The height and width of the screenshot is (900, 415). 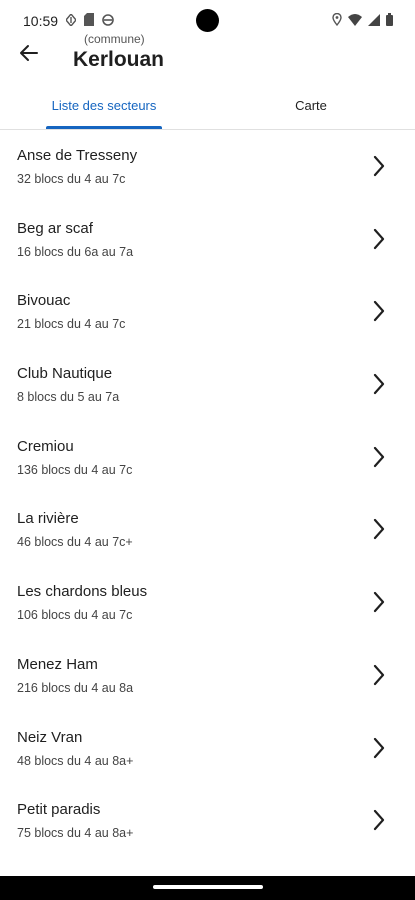 I want to click on list-item: La rivière 46 blocs du 4 au 7c+, so click(x=207, y=529).